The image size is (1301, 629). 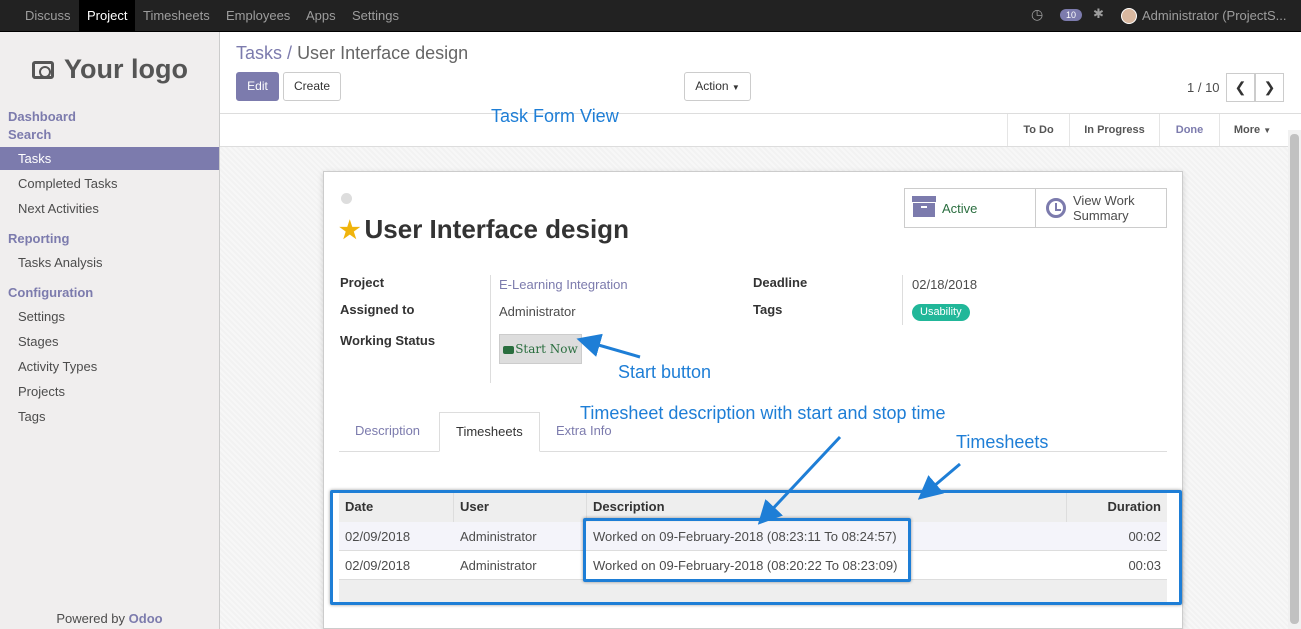 I want to click on arrow-description, so click(x=799, y=480).